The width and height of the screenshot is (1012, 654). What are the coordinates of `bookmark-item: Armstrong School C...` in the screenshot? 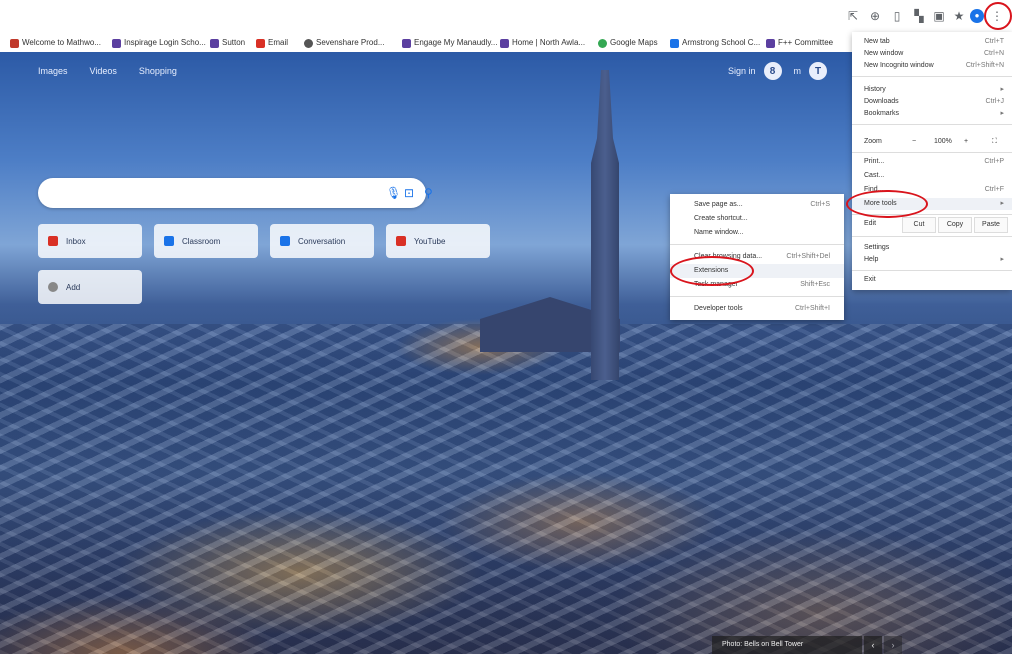 It's located at (715, 43).